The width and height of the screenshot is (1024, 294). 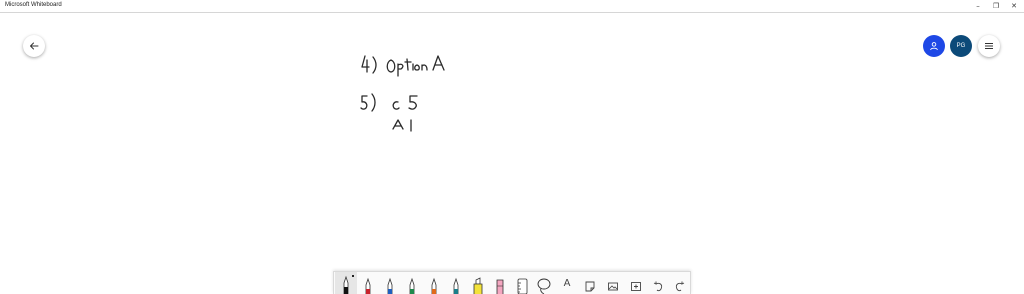 What do you see at coordinates (680, 286) in the screenshot?
I see `redo-icon` at bounding box center [680, 286].